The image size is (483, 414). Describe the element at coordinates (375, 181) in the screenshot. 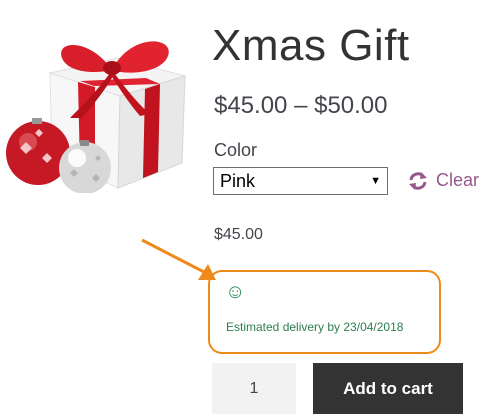

I see `chevron-down-icon: ▼` at that location.